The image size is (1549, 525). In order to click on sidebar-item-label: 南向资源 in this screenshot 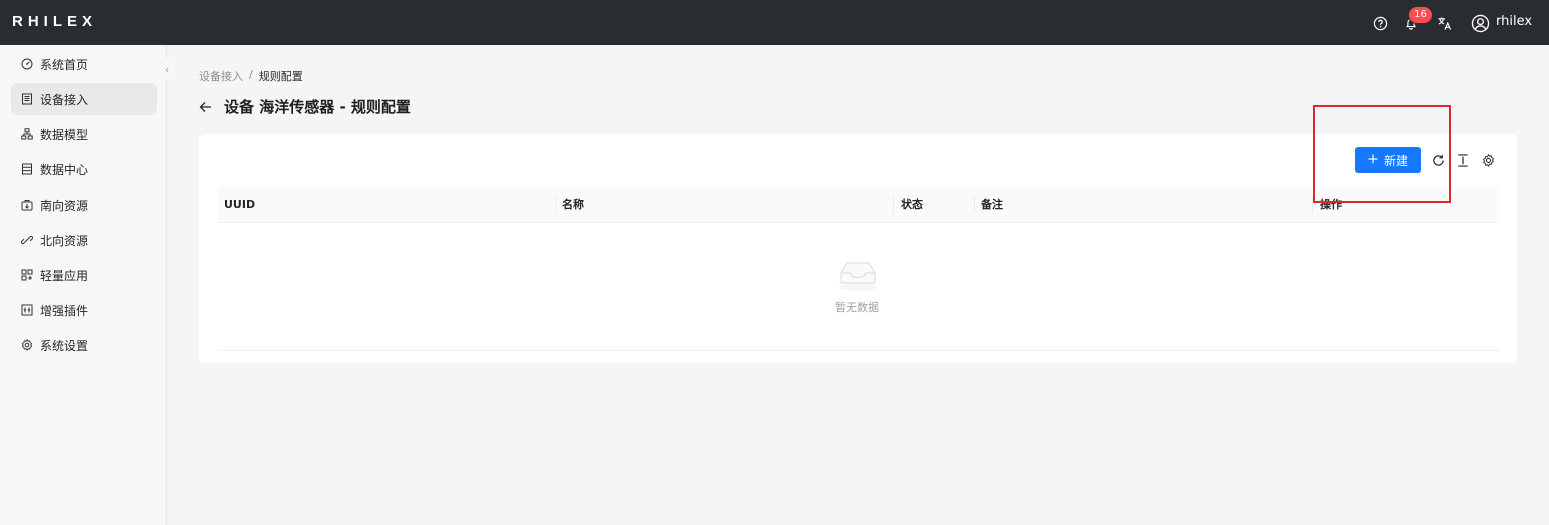, I will do `click(64, 205)`.